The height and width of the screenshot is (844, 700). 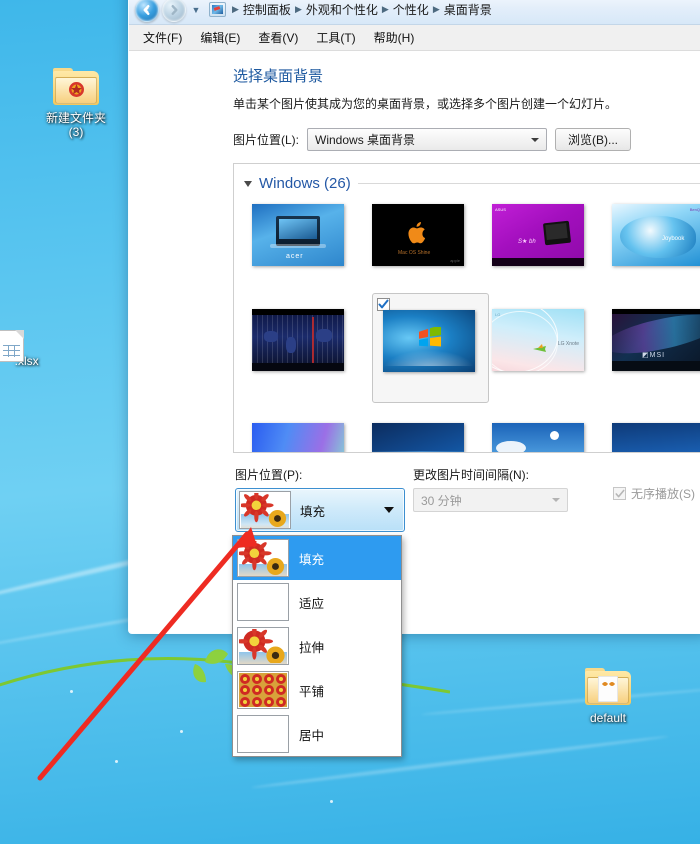 I want to click on thumbnail-item: ◩MSI, so click(x=656, y=351).